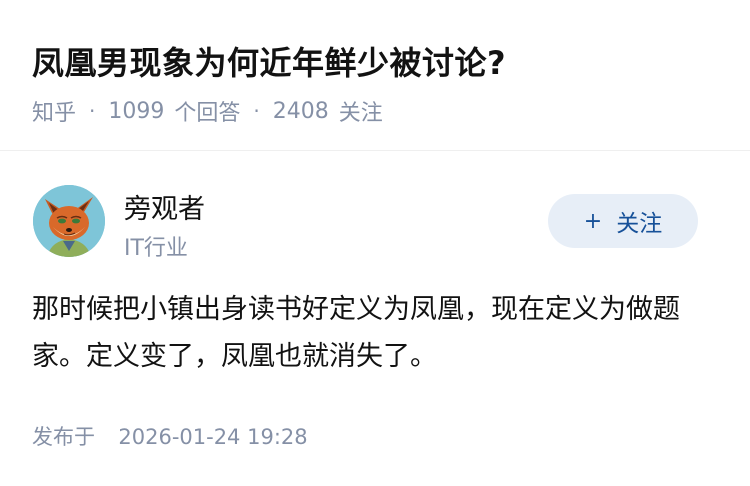 The height and width of the screenshot is (486, 750). Describe the element at coordinates (269, 61) in the screenshot. I see `question-title: 凤凰男现象为何近年鲜少被讨论?` at that location.